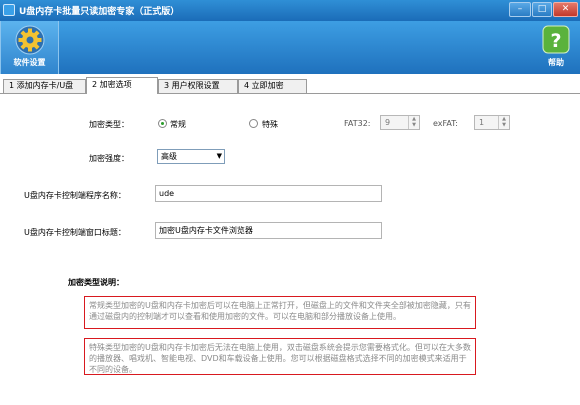  I want to click on help-button: ? 帮助, so click(556, 47).